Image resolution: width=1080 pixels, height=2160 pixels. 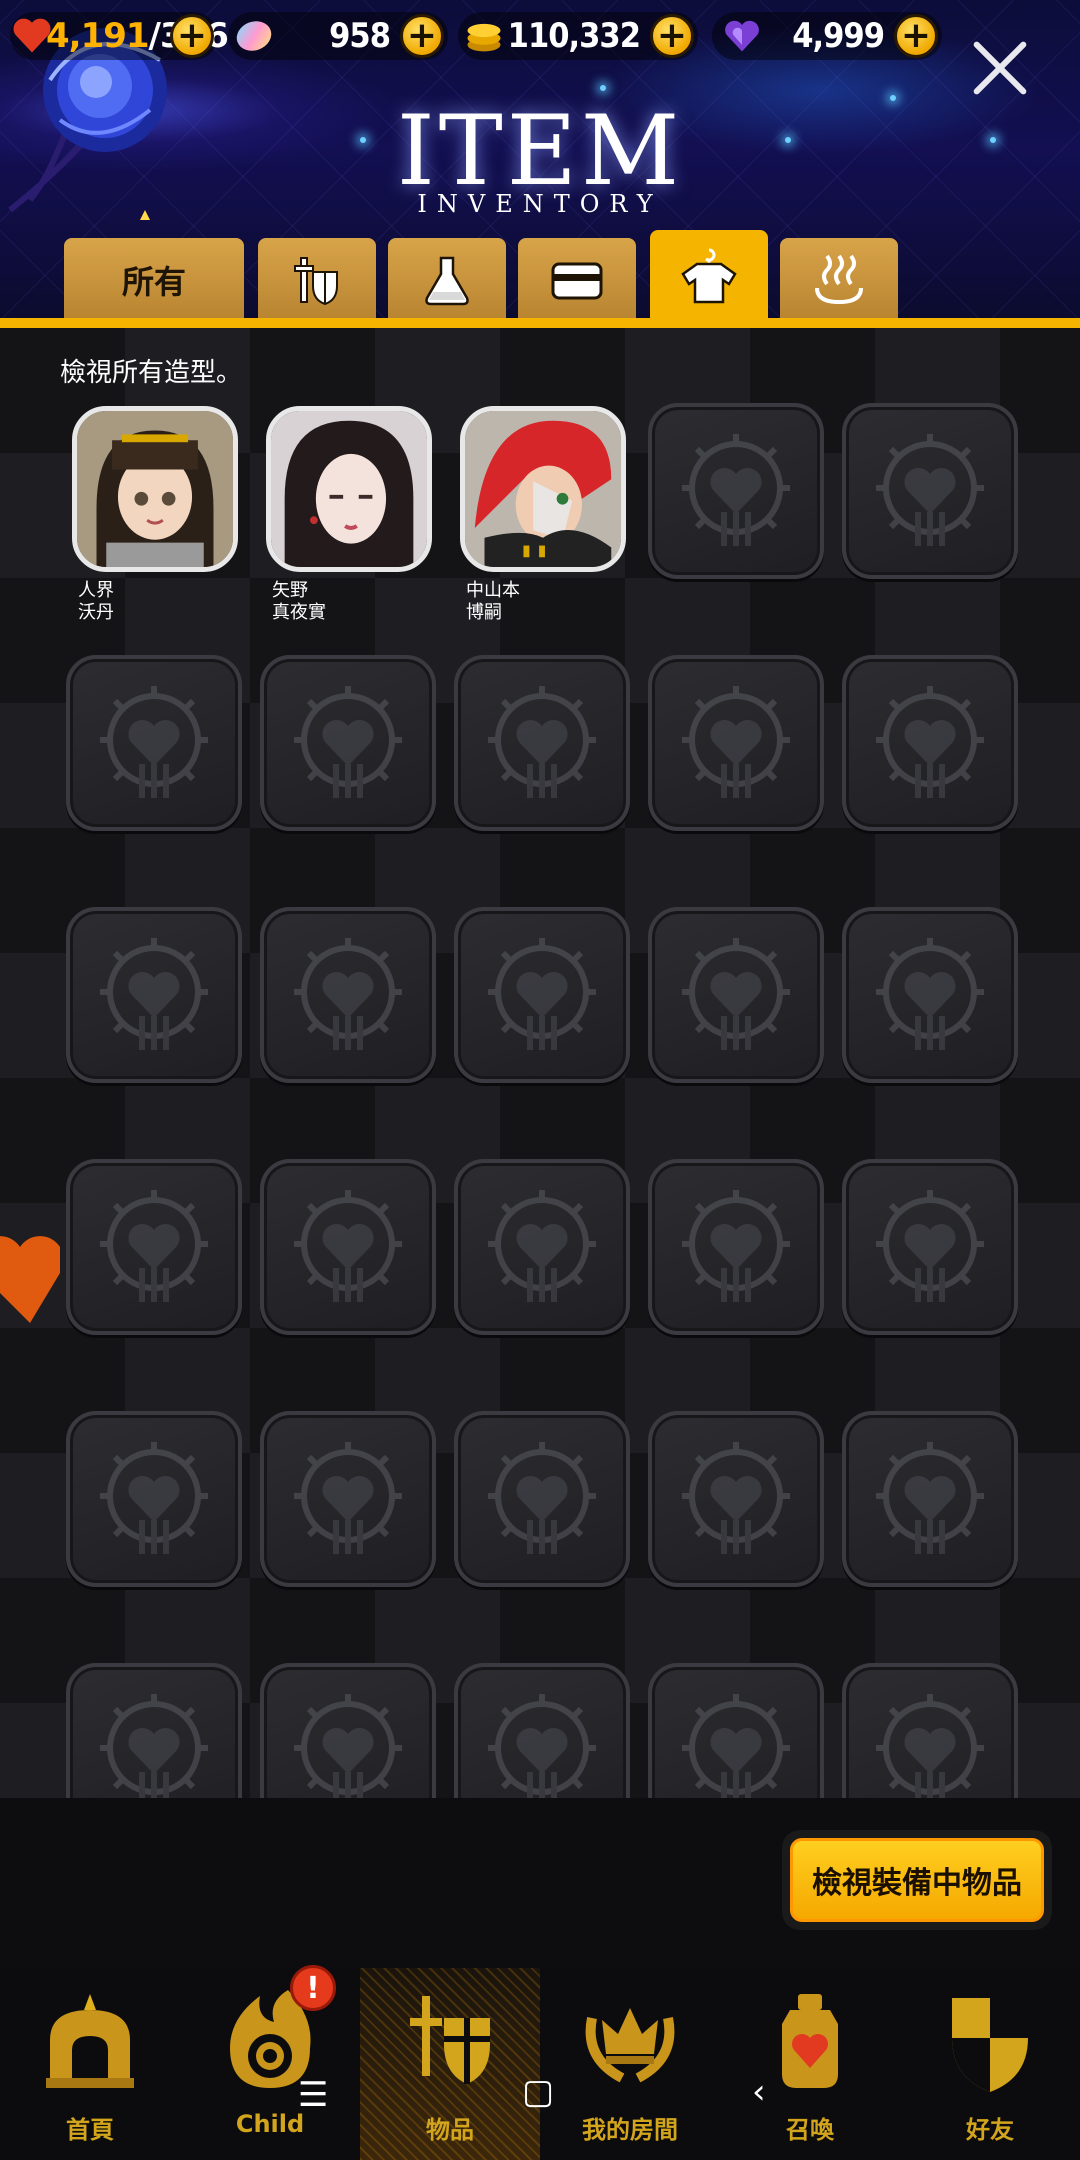 I want to click on shirt-hanger-icon, so click(x=709, y=276).